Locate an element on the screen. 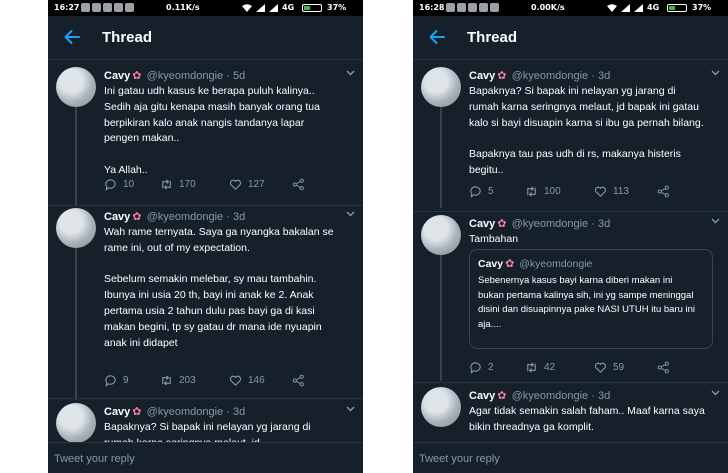 The height and width of the screenshot is (473, 728). battery-icon is located at coordinates (677, 8).